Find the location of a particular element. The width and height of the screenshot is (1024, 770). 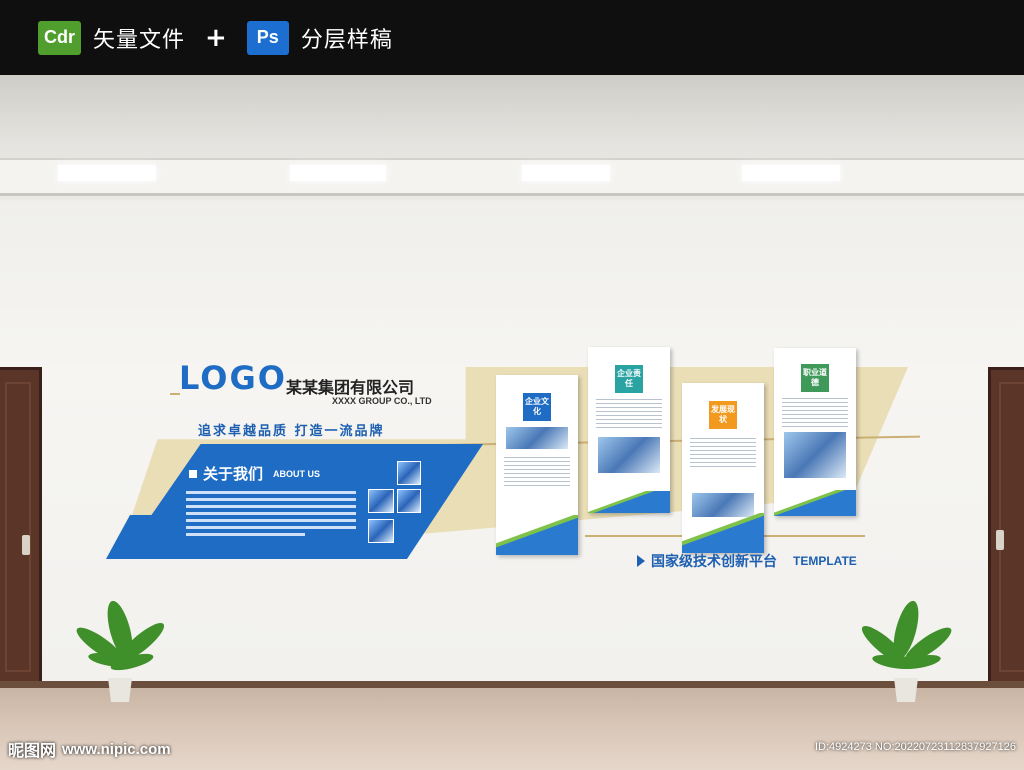

about-heading: 关于我们 ABOUT US is located at coordinates (254, 473).